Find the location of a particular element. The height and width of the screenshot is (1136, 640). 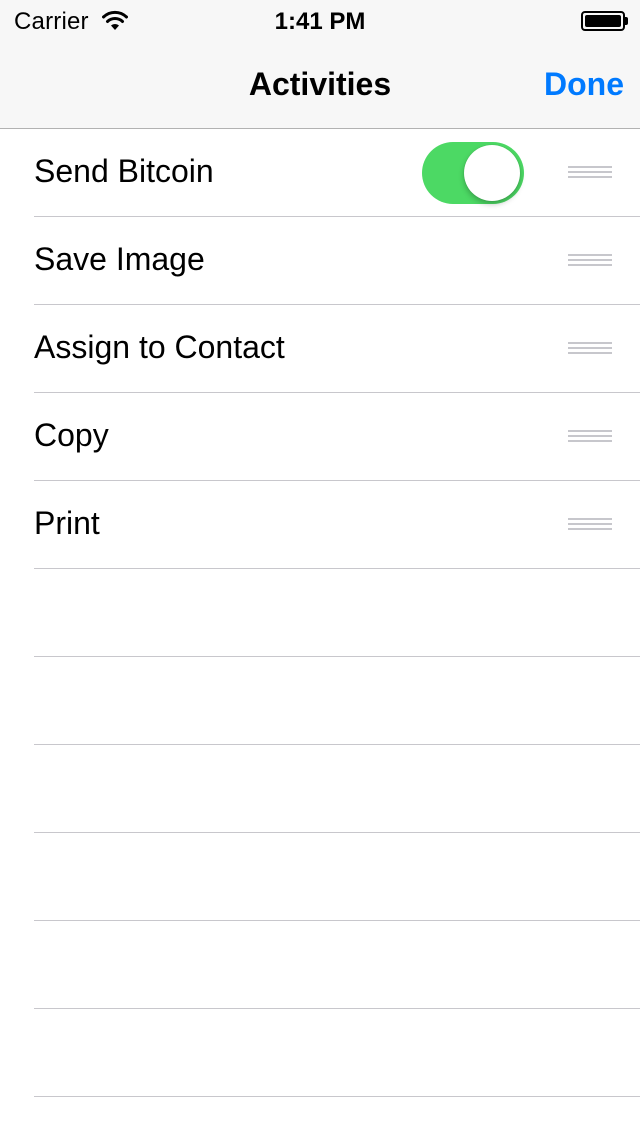

done-button: Done is located at coordinates (584, 84).